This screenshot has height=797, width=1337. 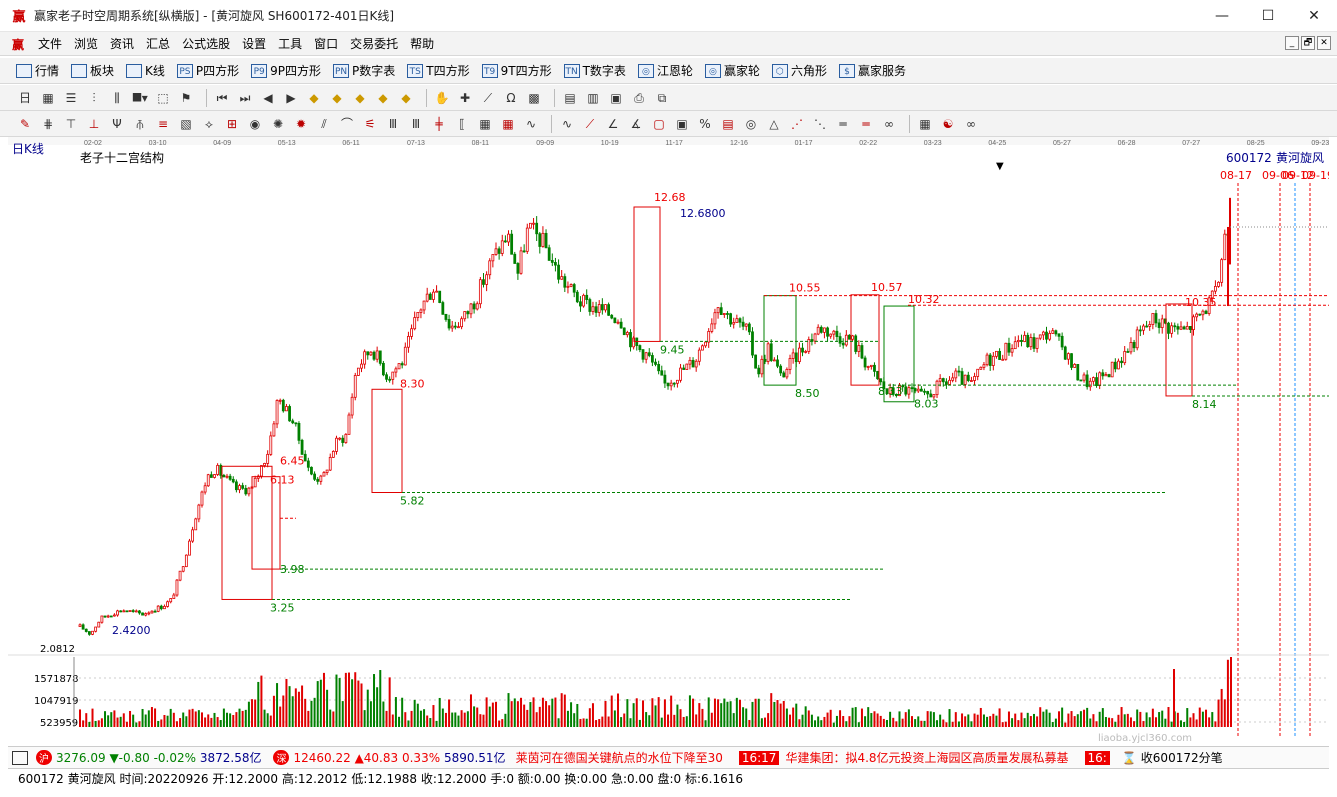 I want to click on menu-item-7: 窗口, so click(x=326, y=43).